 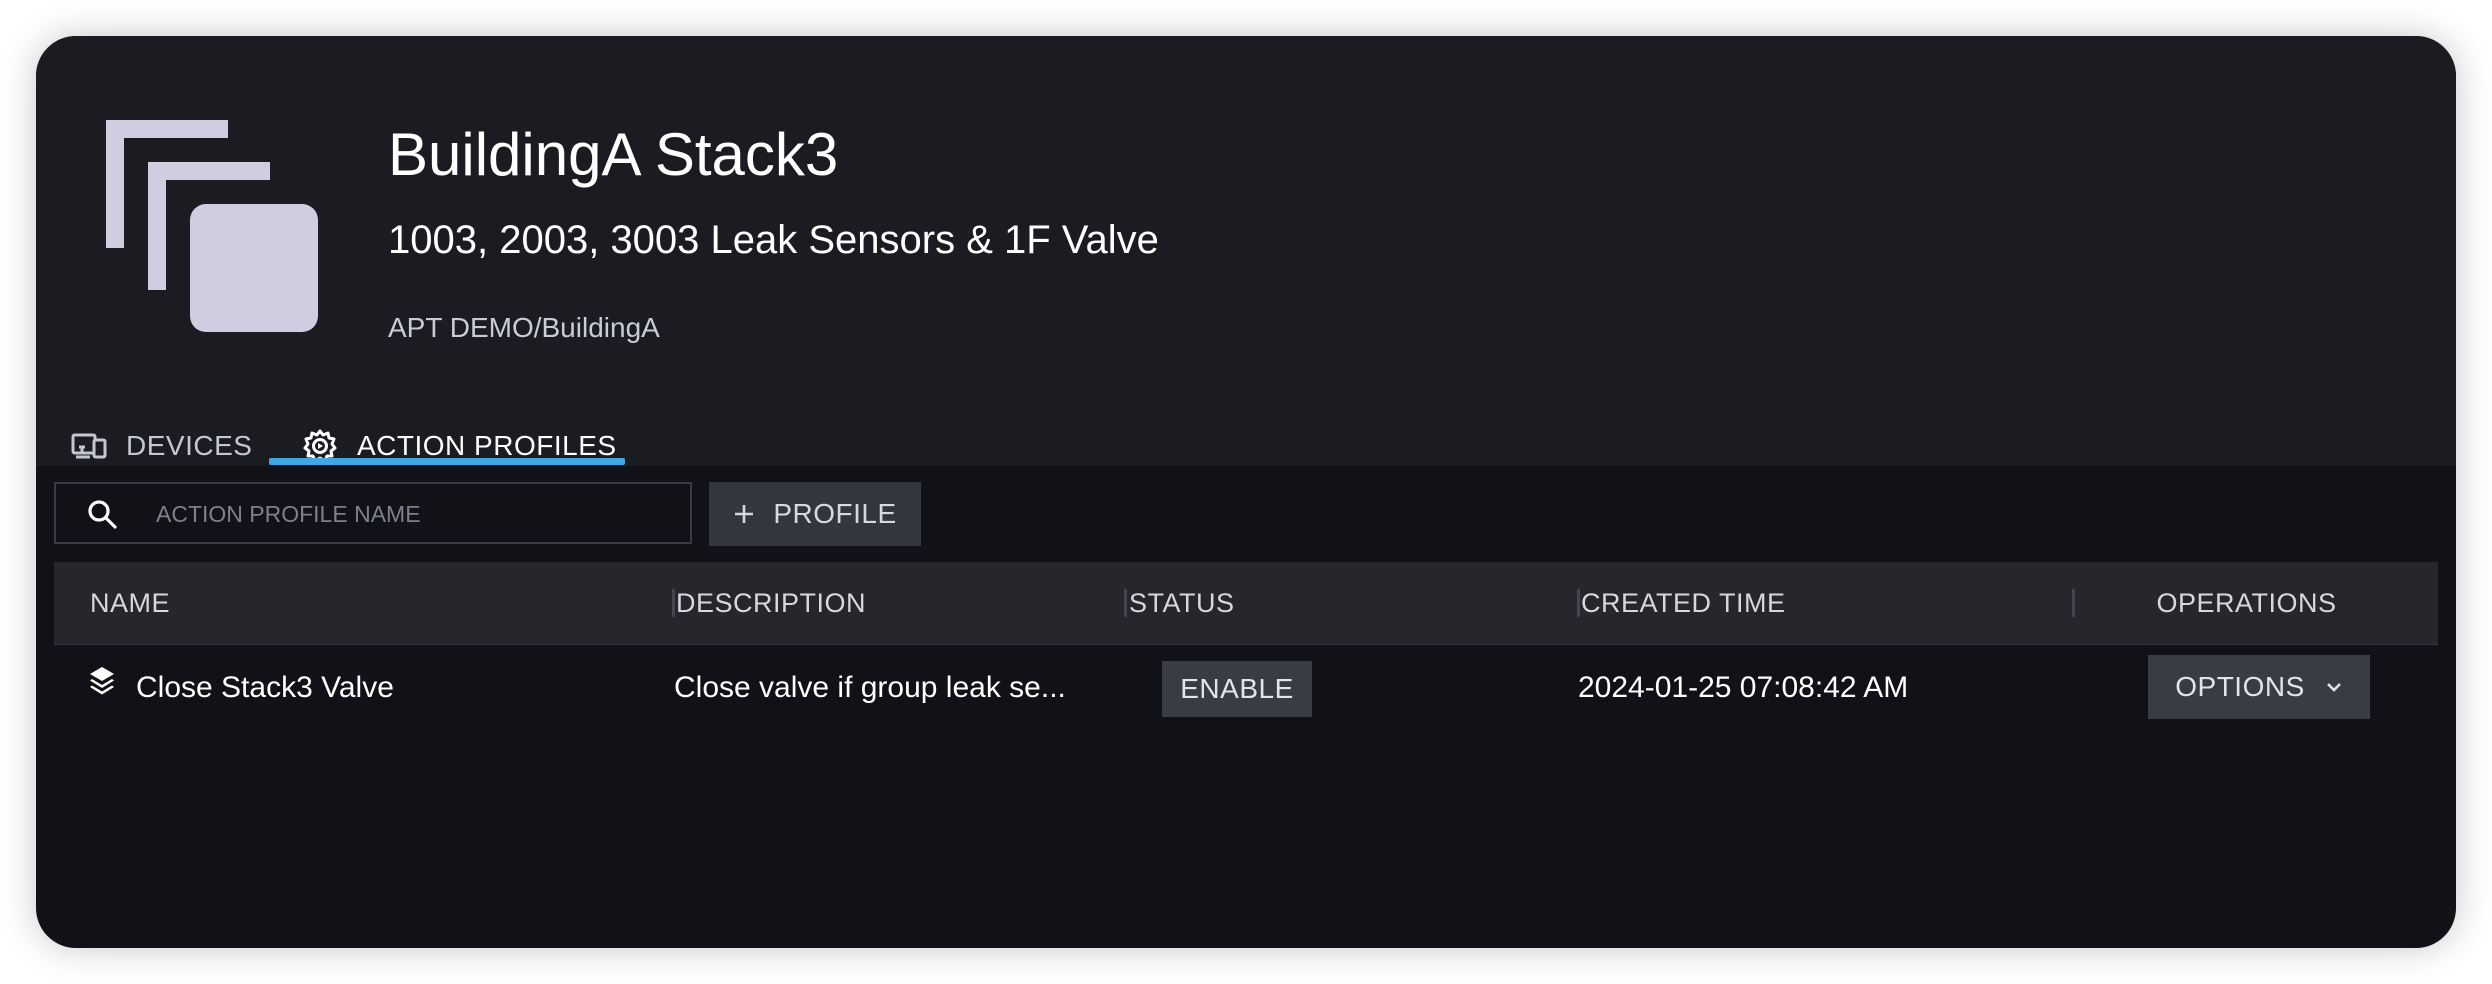 What do you see at coordinates (771, 603) in the screenshot?
I see `column-header-description: DESCRIPTION` at bounding box center [771, 603].